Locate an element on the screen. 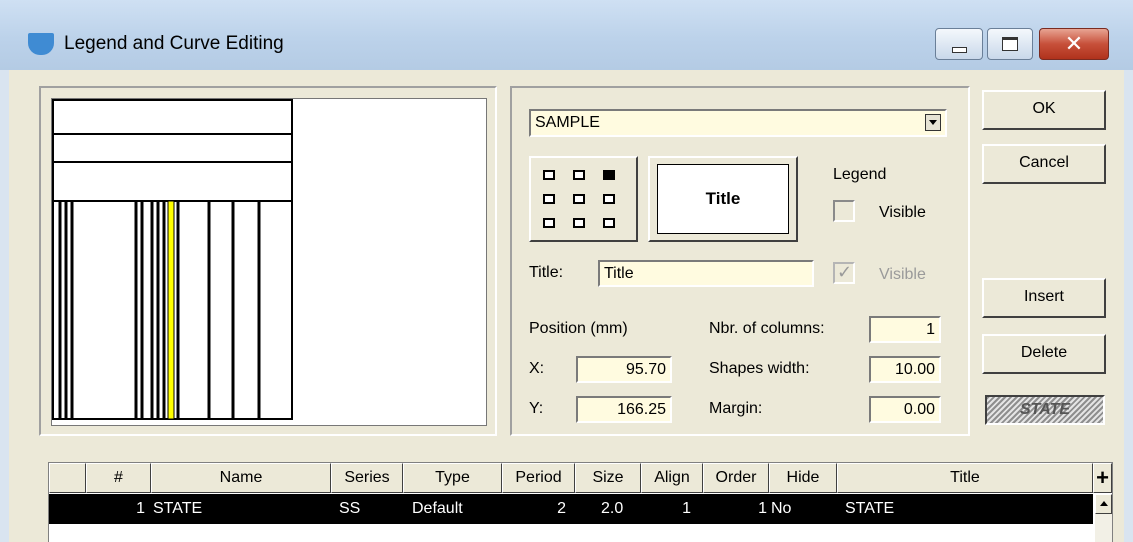 This screenshot has height=542, width=1133. legend-visible-label: Visible is located at coordinates (902, 212).